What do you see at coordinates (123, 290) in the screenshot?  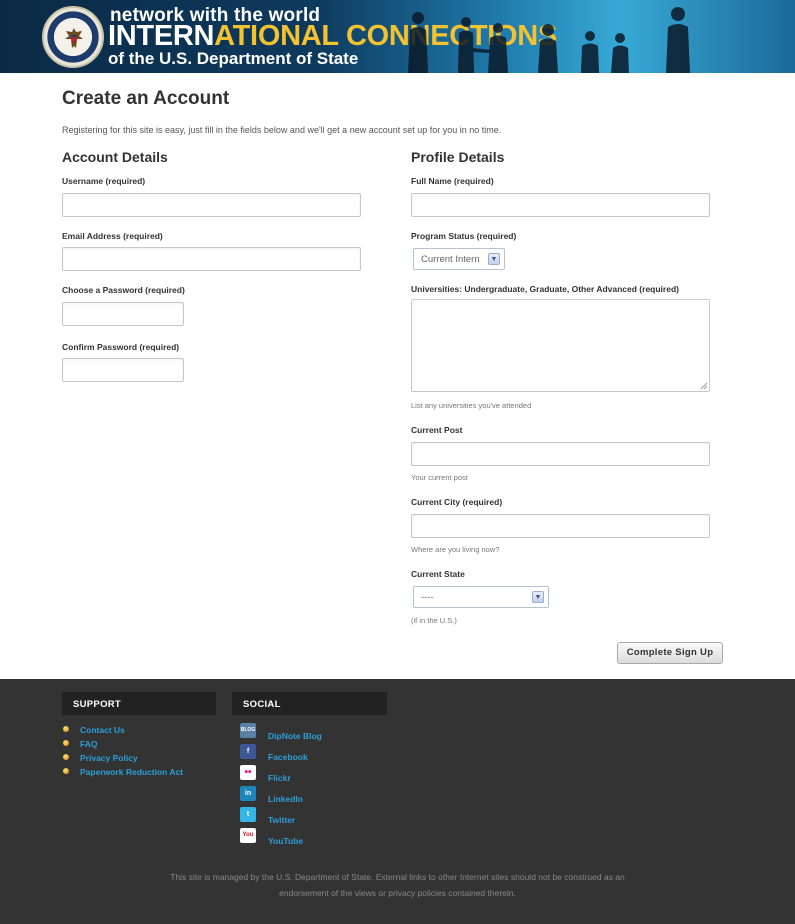 I see `password-label: Choose a Password (required)` at bounding box center [123, 290].